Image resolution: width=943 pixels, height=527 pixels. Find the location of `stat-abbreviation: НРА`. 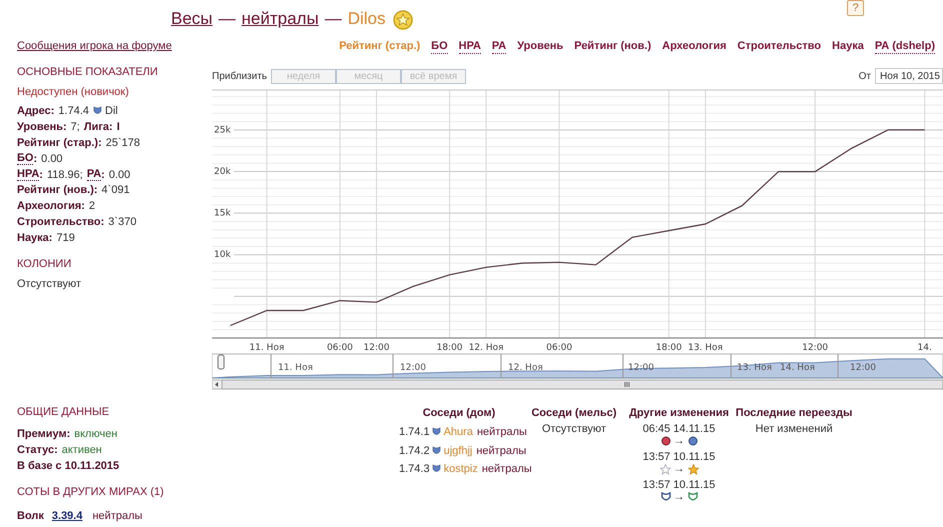

stat-abbreviation: НРА is located at coordinates (28, 174).